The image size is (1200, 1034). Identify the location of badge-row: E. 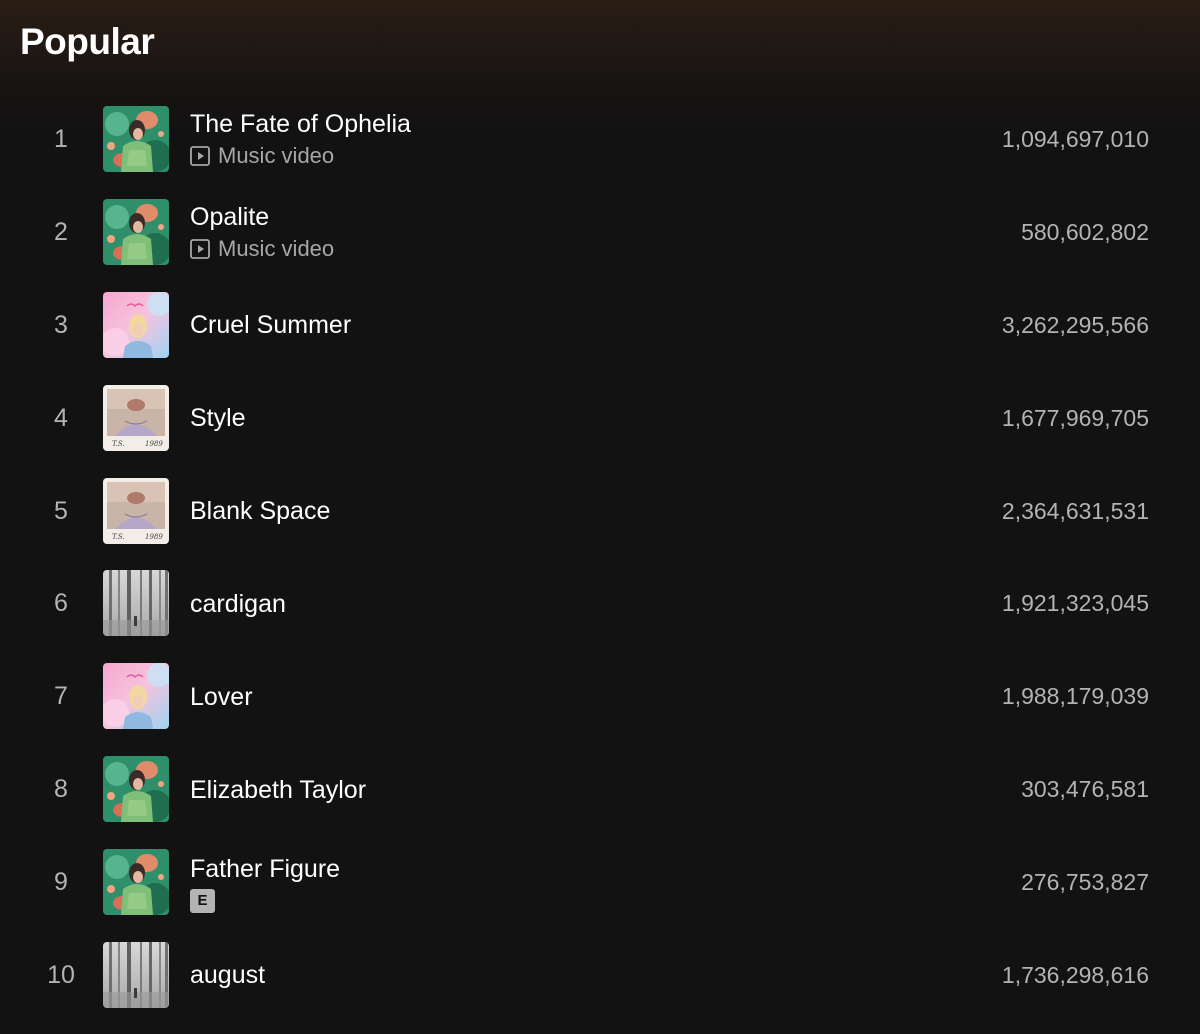
(265, 899).